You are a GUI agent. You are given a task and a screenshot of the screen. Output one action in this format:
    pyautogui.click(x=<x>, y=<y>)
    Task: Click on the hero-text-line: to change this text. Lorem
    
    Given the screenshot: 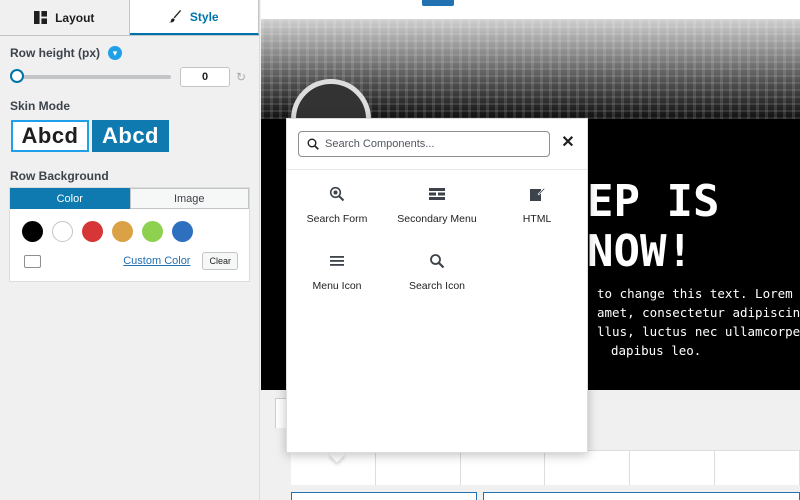 What is the action you would take?
    pyautogui.click(x=695, y=293)
    